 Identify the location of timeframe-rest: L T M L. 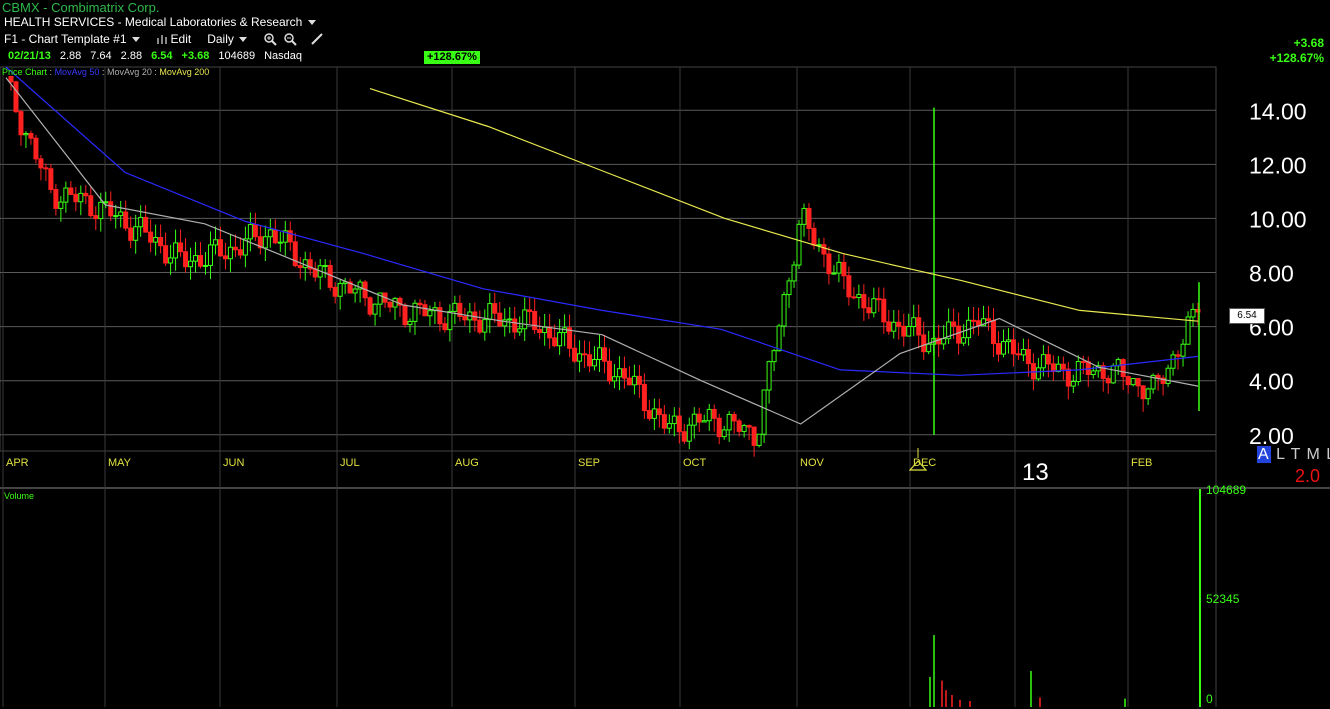
(1303, 454).